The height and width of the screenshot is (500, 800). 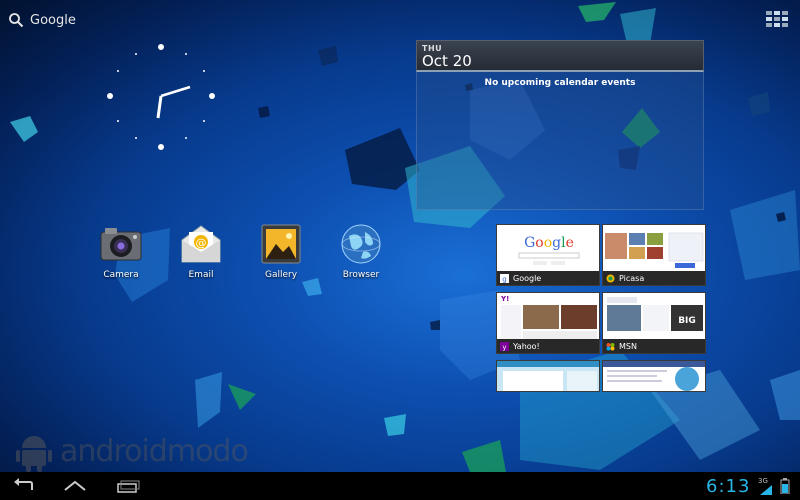 I want to click on twitter-page-thumbnail, so click(x=548, y=376).